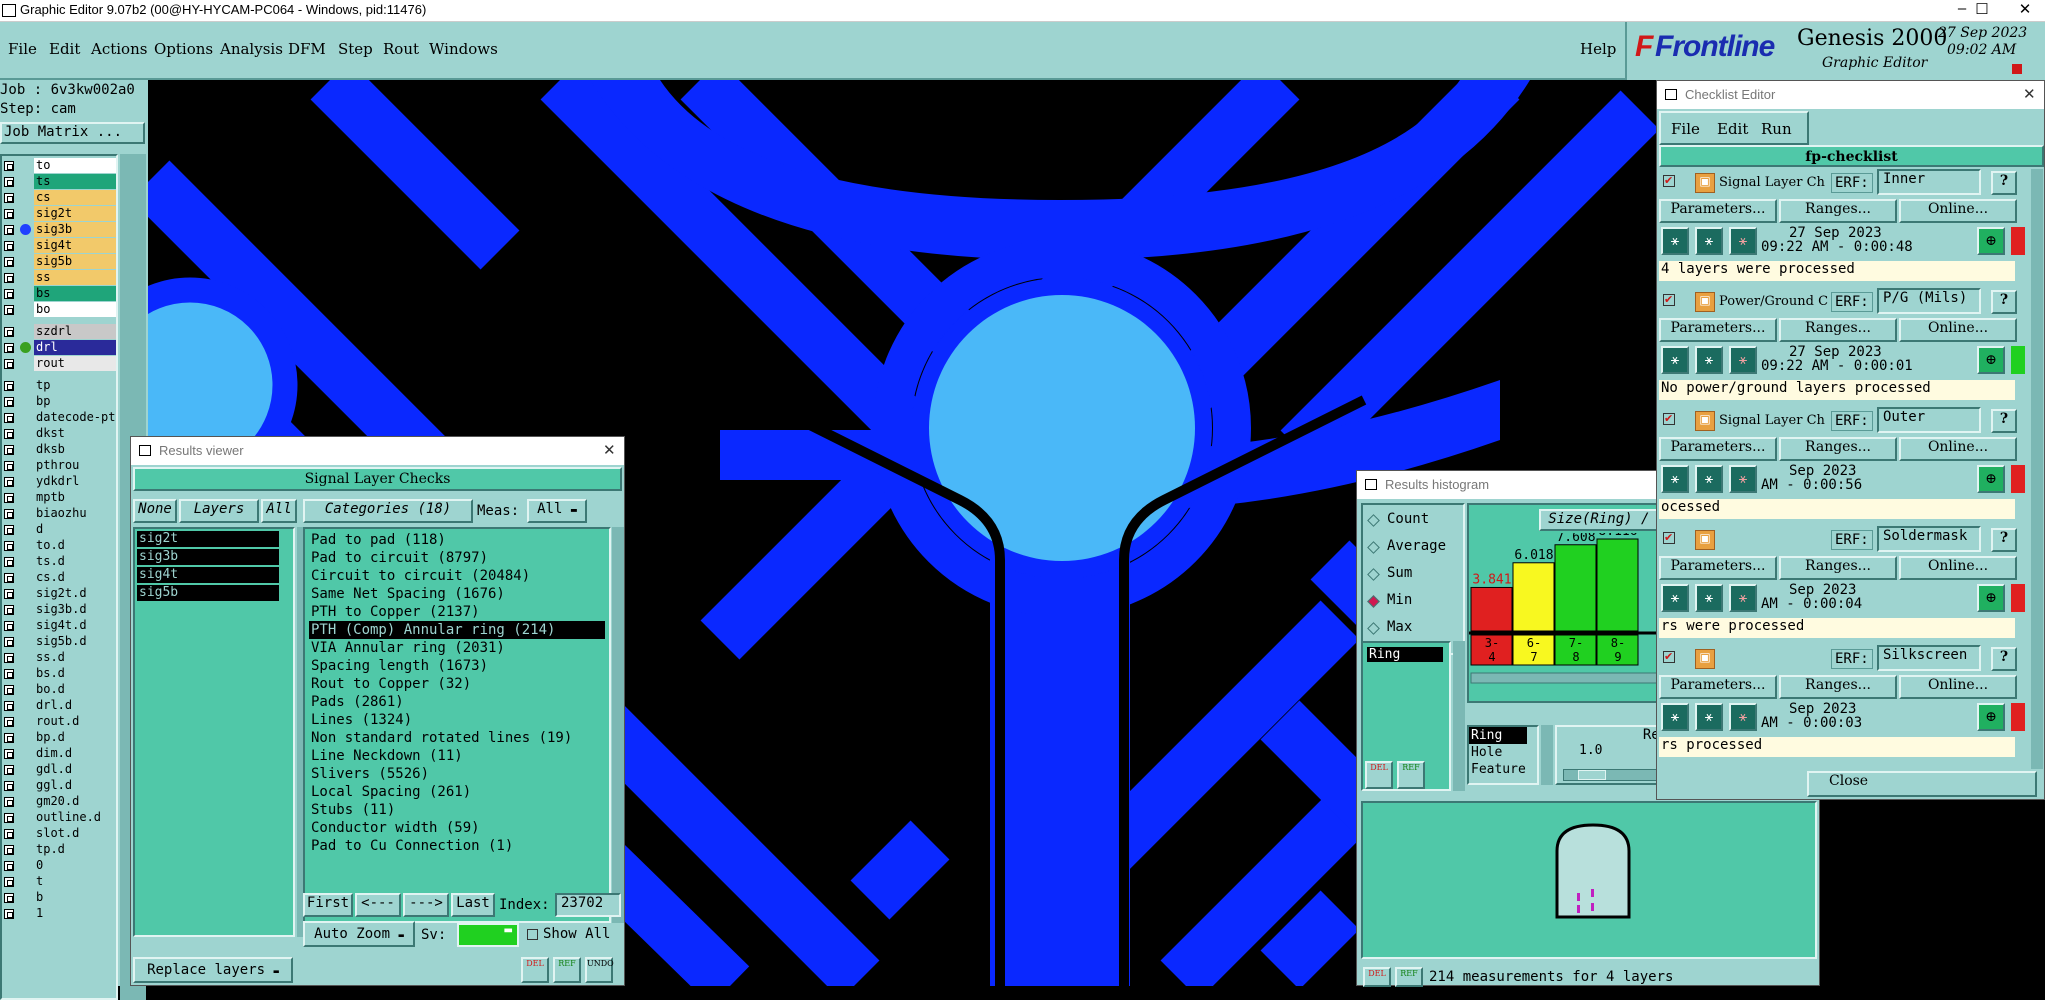 The image size is (2045, 1000). I want to click on layer-row: biaozhu, so click(61, 514).